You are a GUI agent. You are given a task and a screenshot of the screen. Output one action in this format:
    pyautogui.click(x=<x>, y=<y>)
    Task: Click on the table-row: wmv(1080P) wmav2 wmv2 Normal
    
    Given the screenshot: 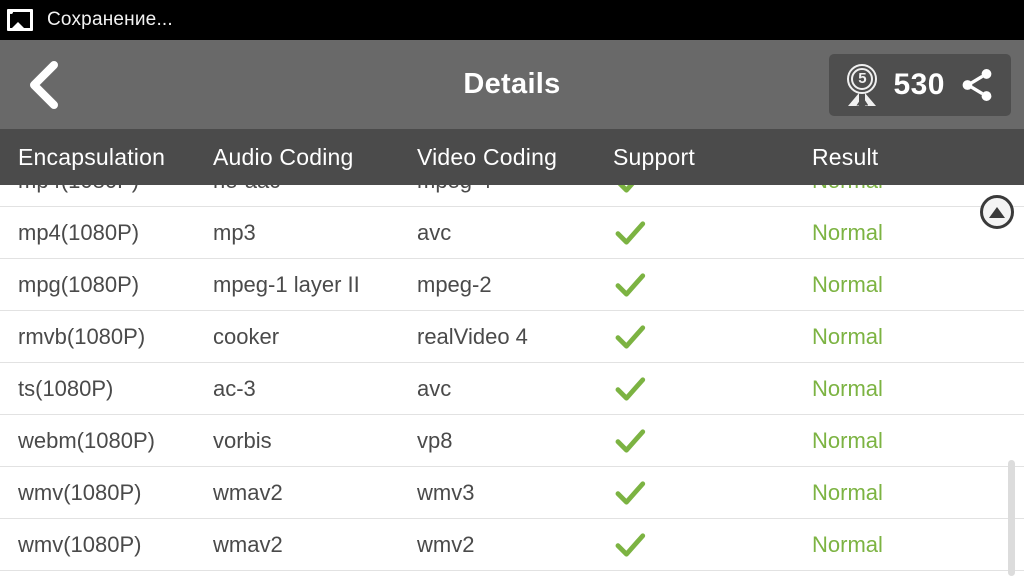 What is the action you would take?
    pyautogui.click(x=512, y=545)
    